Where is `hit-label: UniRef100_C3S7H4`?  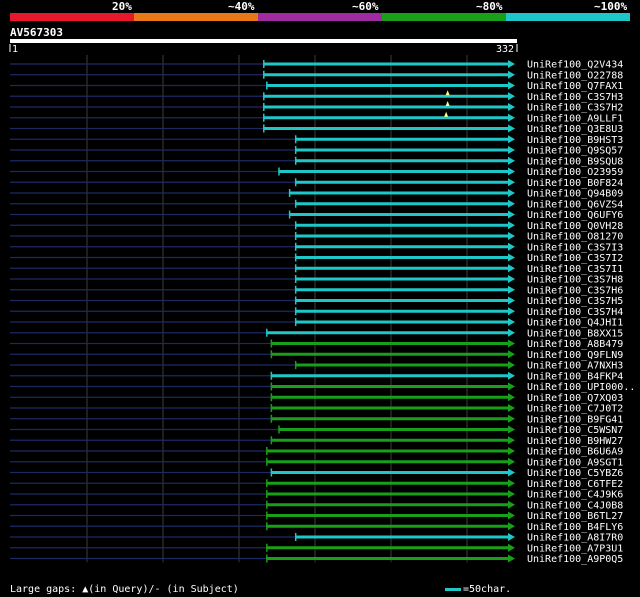
hit-label: UniRef100_C3S7H4 is located at coordinates (575, 312).